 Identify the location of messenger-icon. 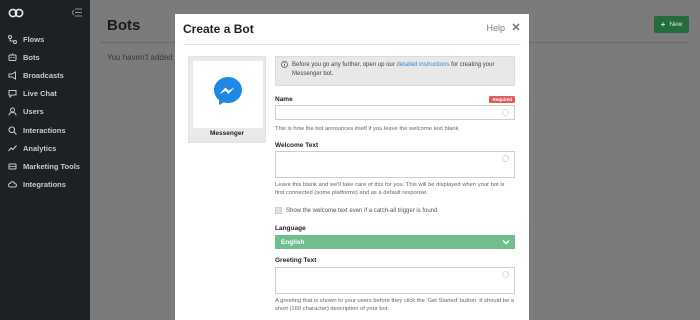
(228, 91).